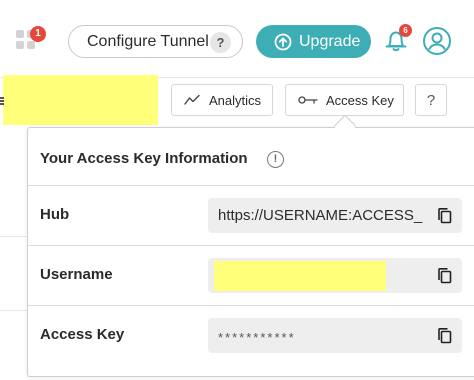 The height and width of the screenshot is (380, 474). I want to click on analytics-button: Analytics, so click(222, 100).